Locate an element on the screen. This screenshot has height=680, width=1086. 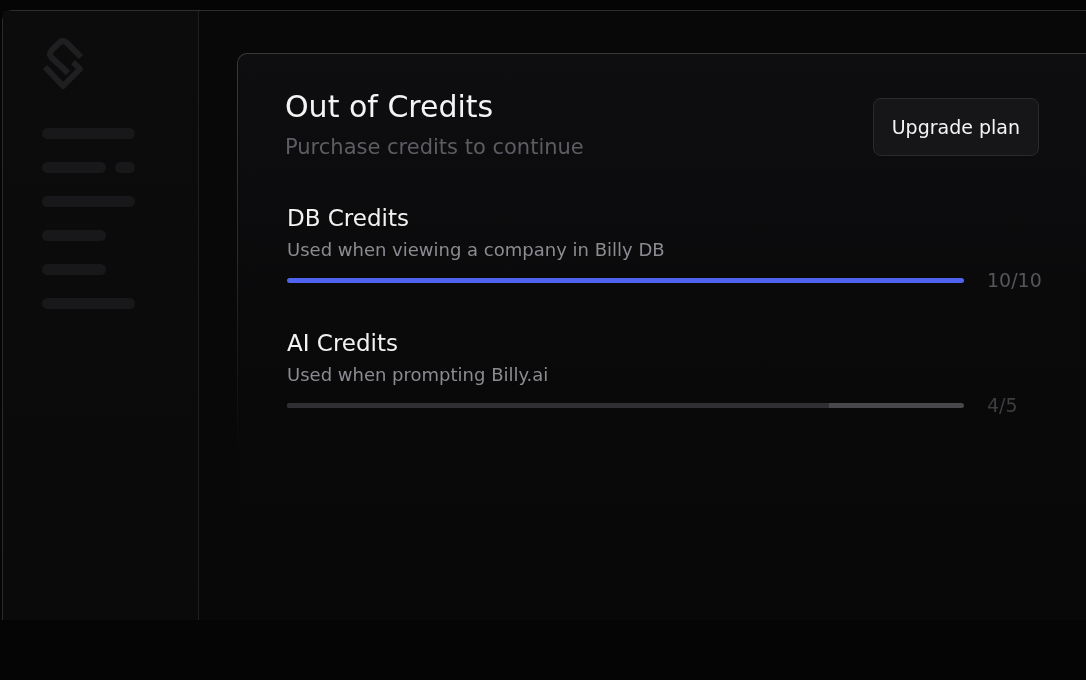
credit-description: Used when viewing a company in Billy DB is located at coordinates (476, 250).